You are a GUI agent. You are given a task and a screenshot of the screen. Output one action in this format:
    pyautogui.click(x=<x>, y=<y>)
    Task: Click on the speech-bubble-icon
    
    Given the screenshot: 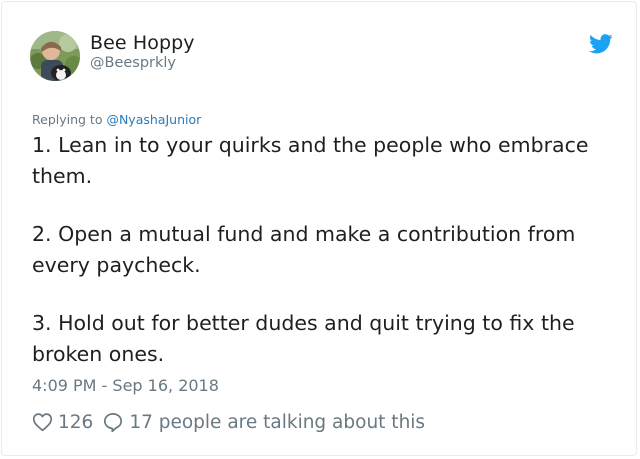 What is the action you would take?
    pyautogui.click(x=113, y=422)
    